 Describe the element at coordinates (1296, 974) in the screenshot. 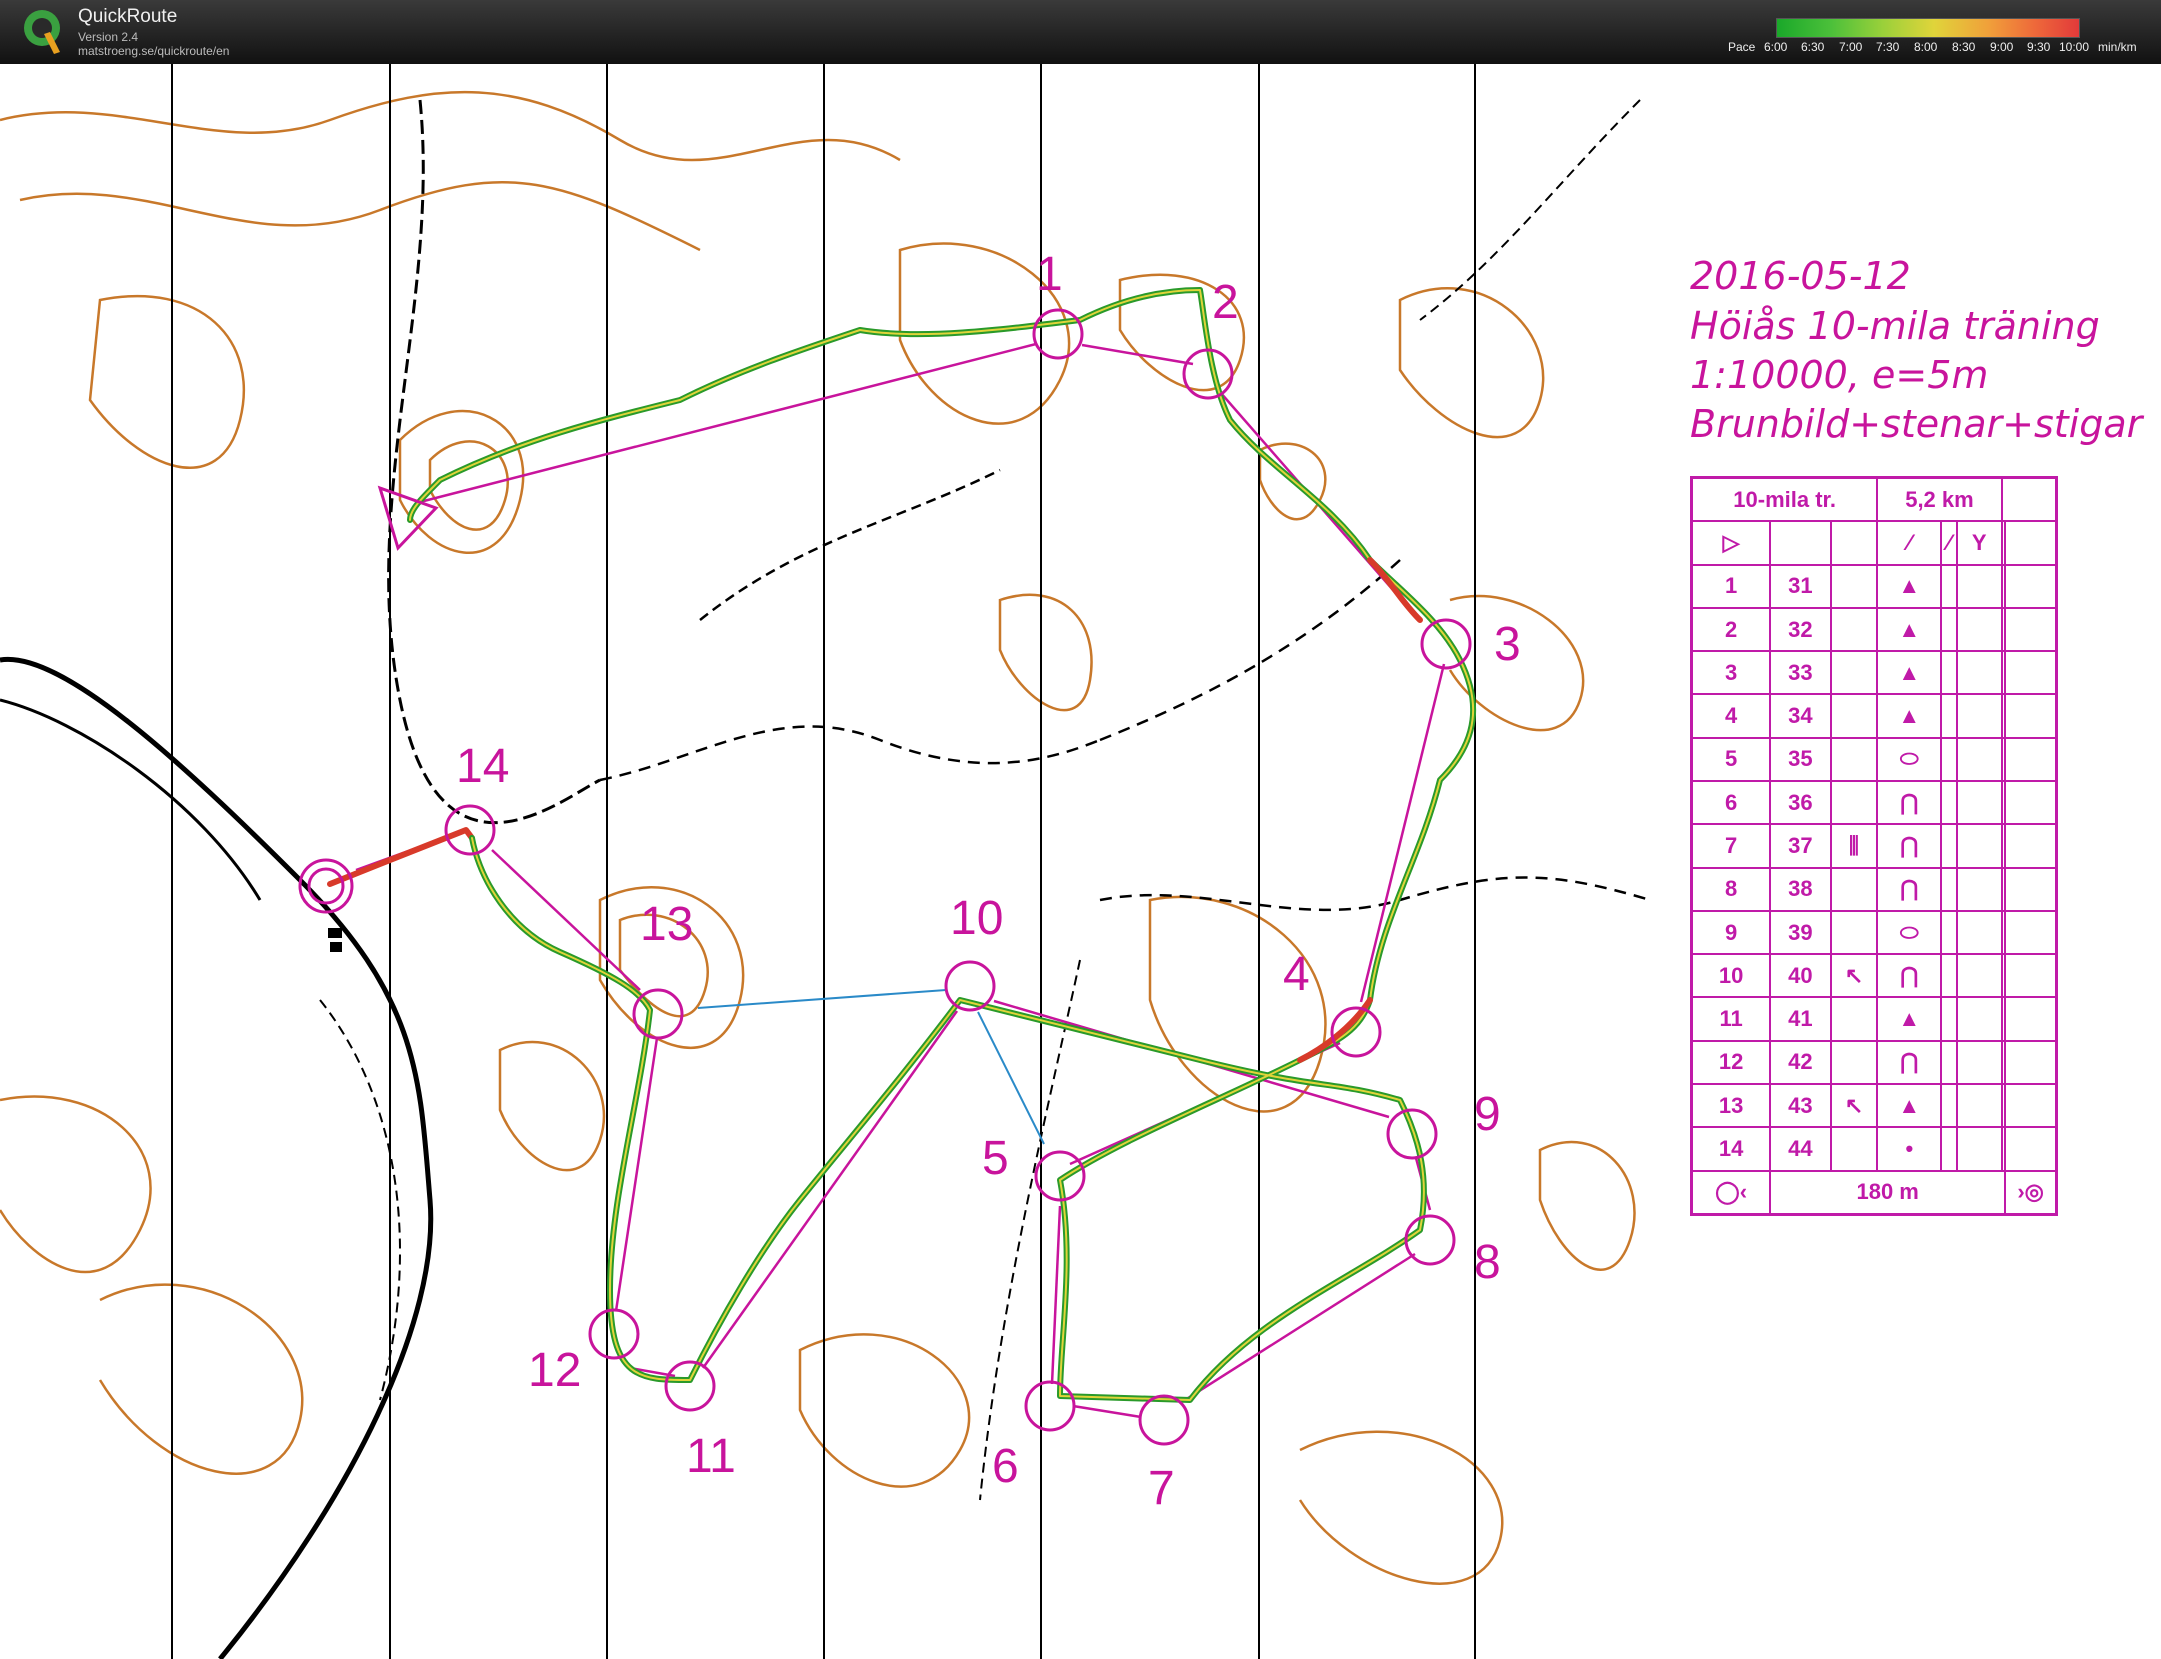

I see `control-label: 4` at that location.